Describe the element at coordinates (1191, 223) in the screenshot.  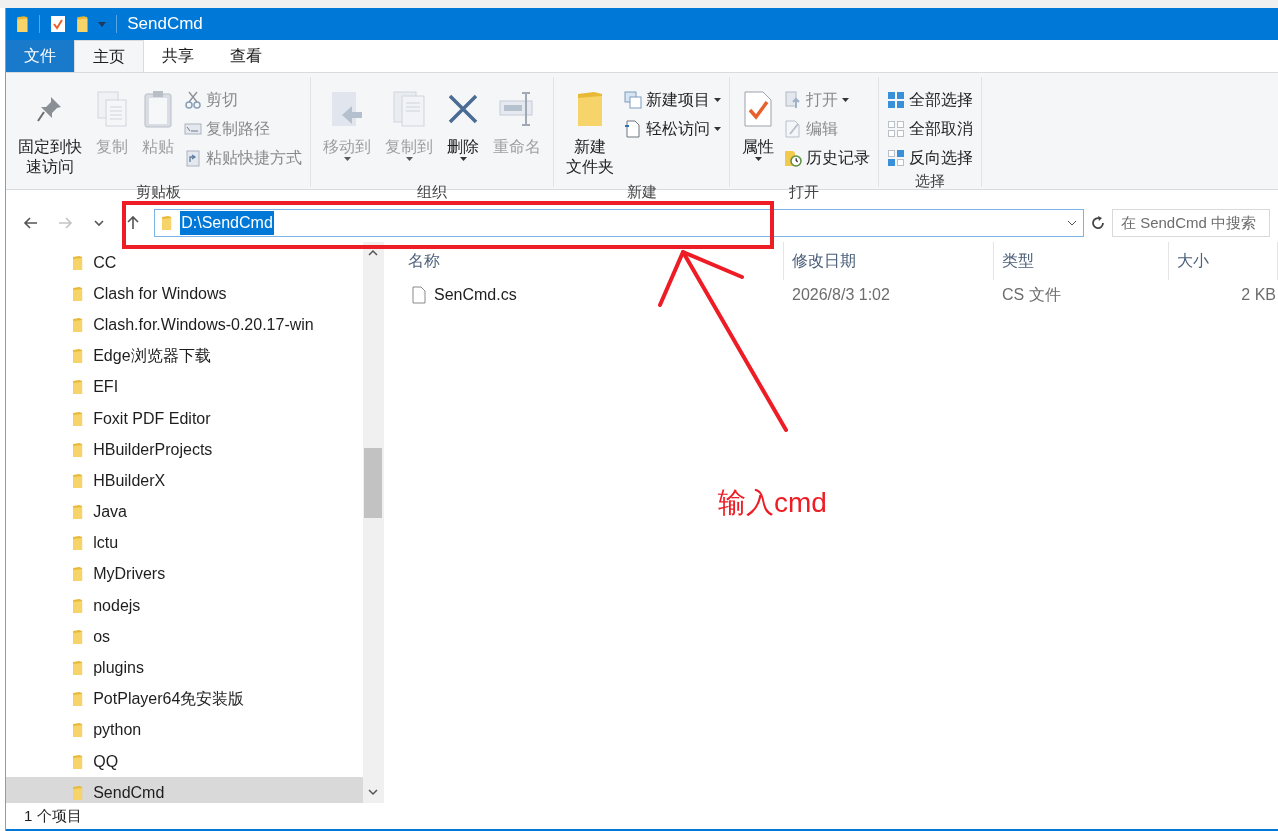
I see `search-field: 在 SendCmd 中搜索` at that location.